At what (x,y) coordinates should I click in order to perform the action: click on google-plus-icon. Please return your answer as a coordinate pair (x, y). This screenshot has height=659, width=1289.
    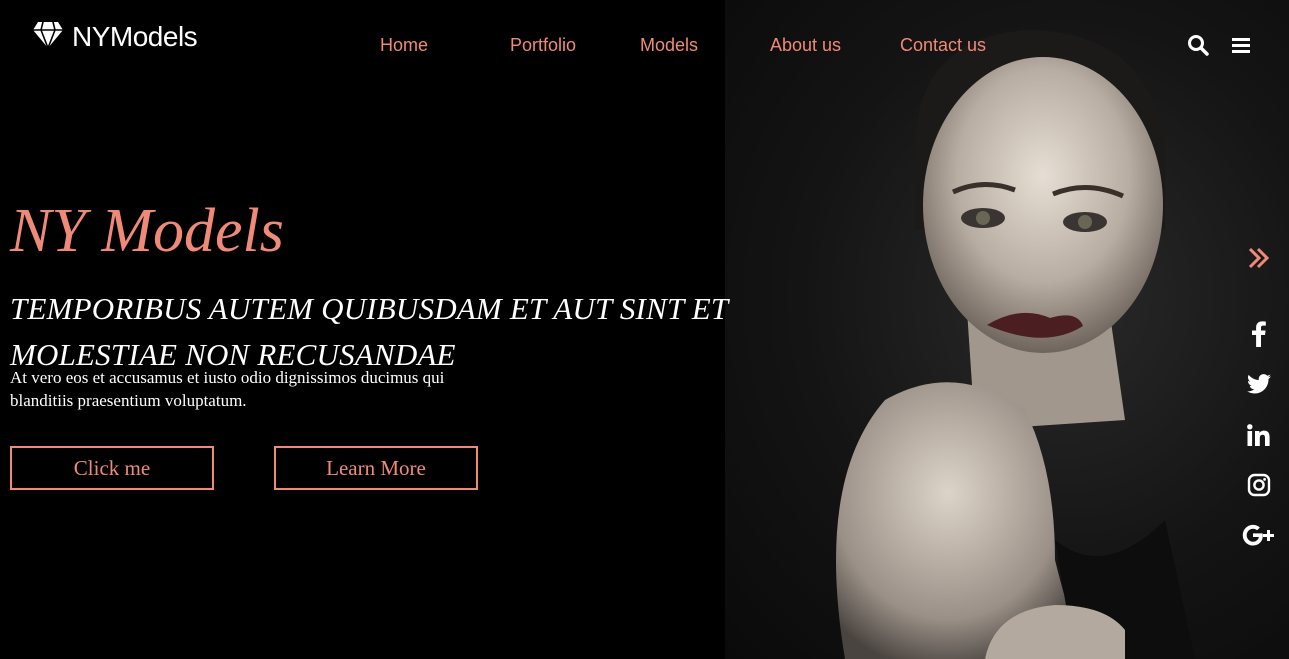
    Looking at the image, I should click on (1259, 535).